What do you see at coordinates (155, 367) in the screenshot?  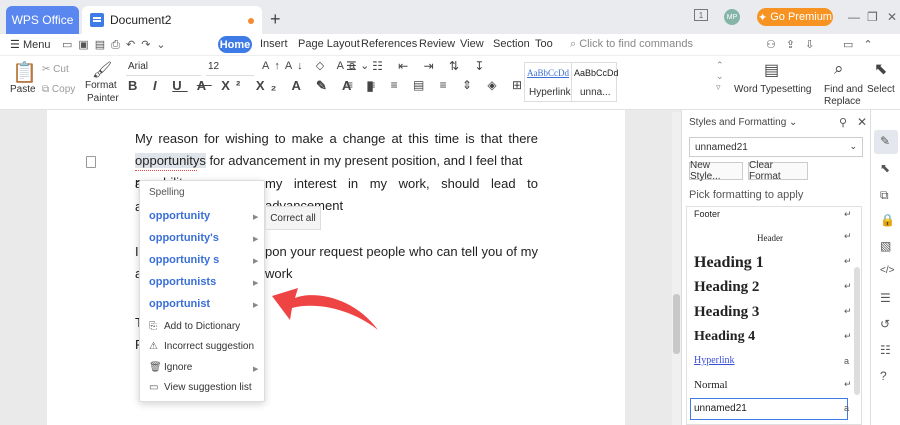 I see `trash-icon: 🗑` at bounding box center [155, 367].